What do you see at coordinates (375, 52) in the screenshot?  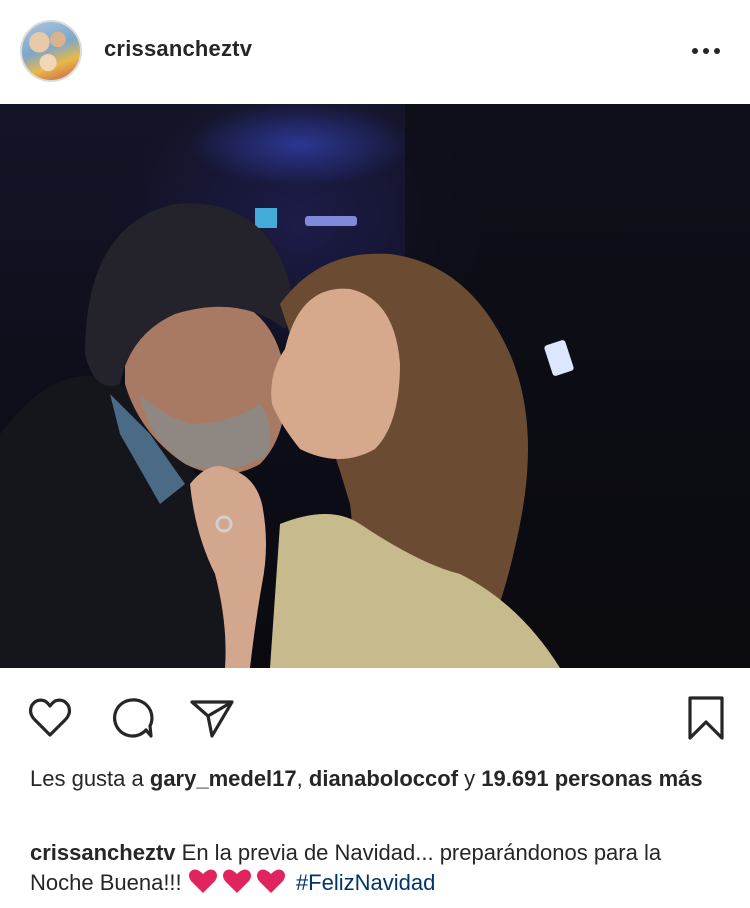 I see `post-header: crissancheztv` at bounding box center [375, 52].